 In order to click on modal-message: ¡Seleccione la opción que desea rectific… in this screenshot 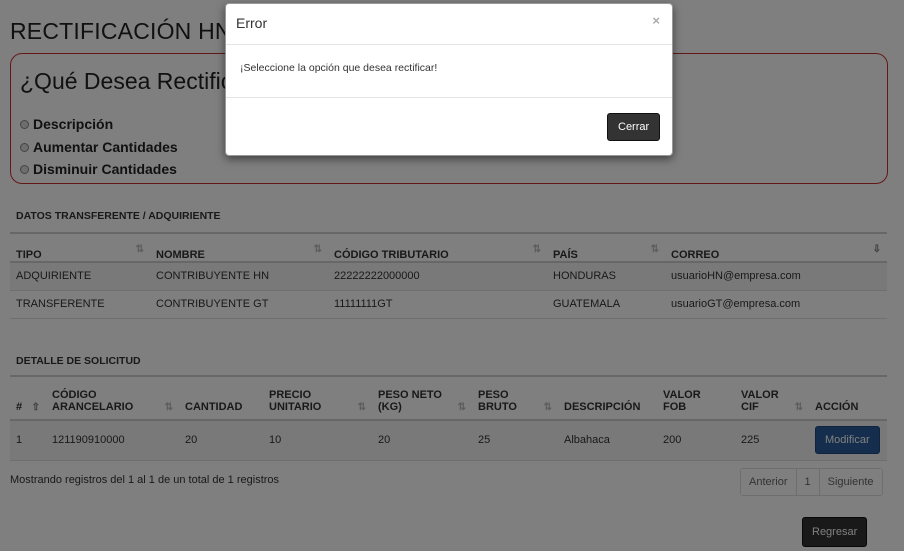, I will do `click(339, 68)`.